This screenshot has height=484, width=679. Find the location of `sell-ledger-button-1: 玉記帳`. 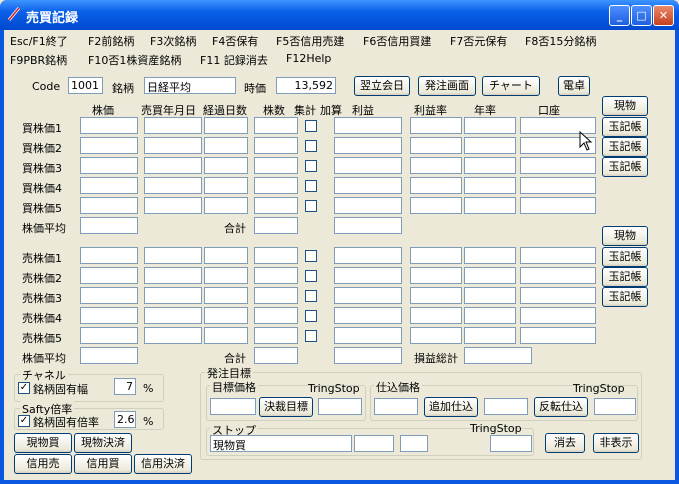

sell-ledger-button-1: 玉記帳 is located at coordinates (625, 257).